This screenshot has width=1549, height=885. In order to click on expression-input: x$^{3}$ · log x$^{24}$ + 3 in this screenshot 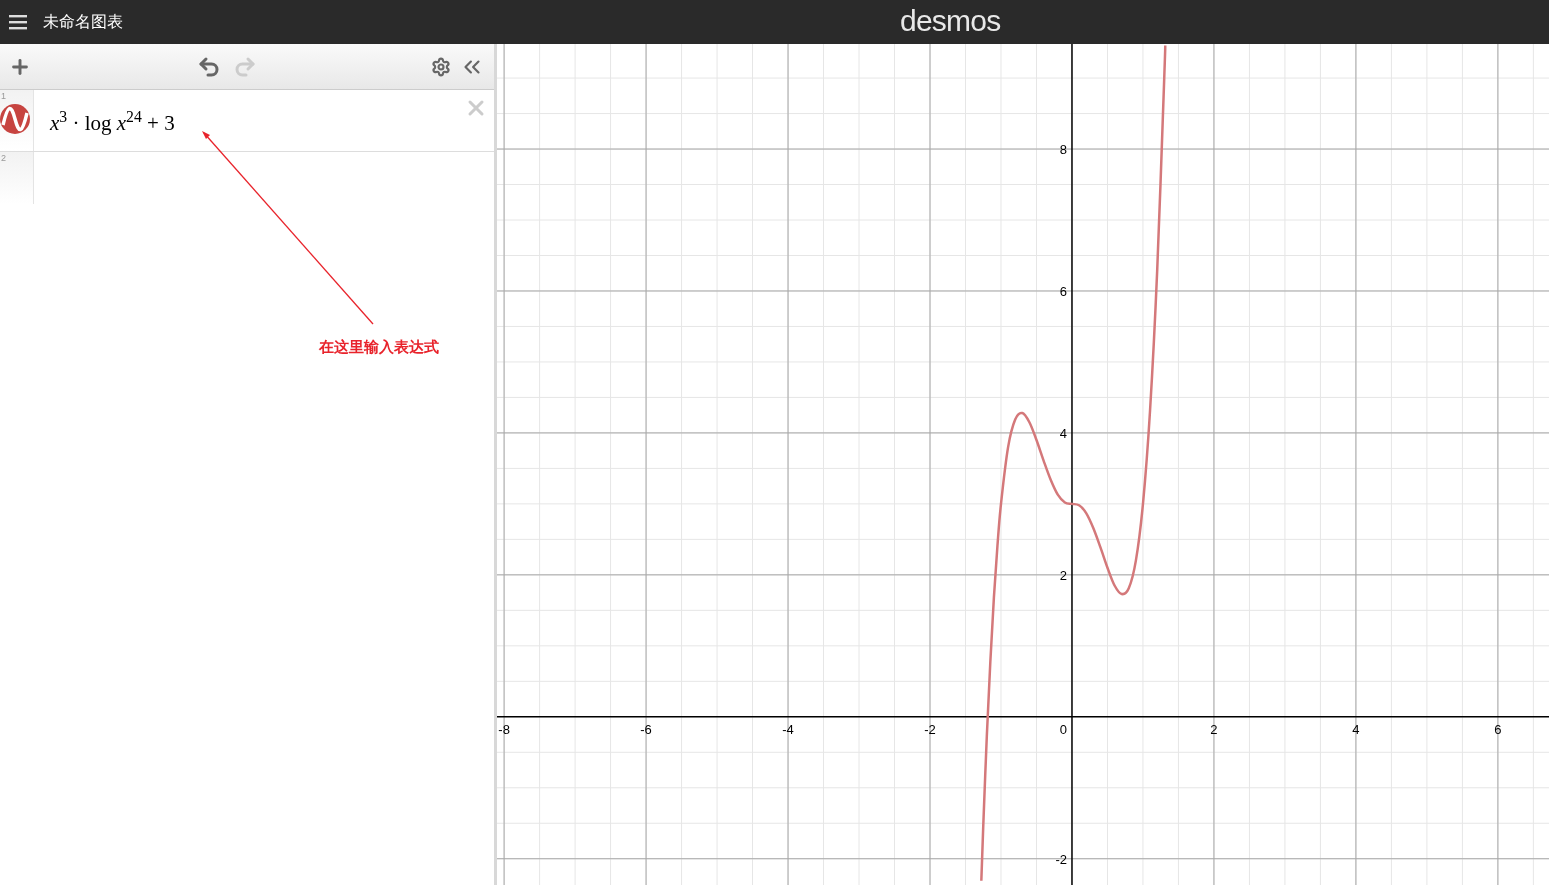, I will do `click(112, 123)`.